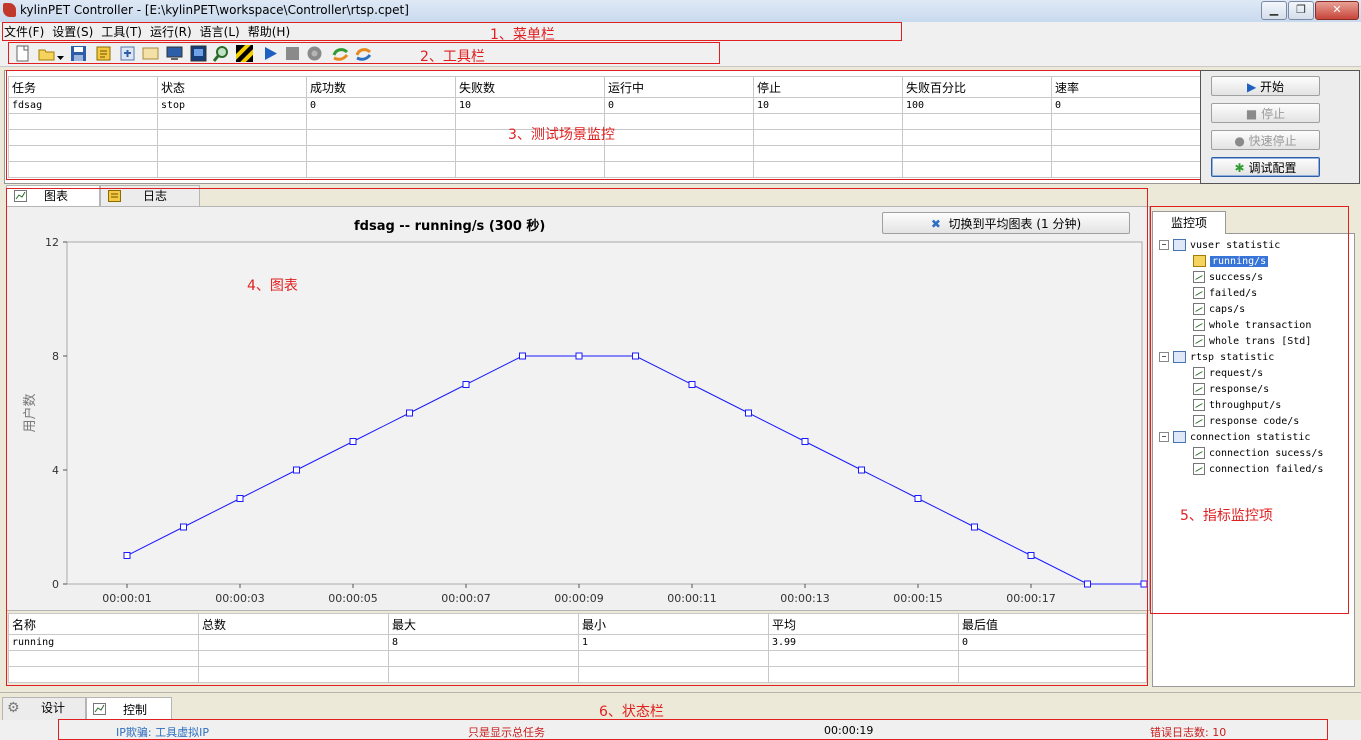  I want to click on tab-log: 日志, so click(150, 196).